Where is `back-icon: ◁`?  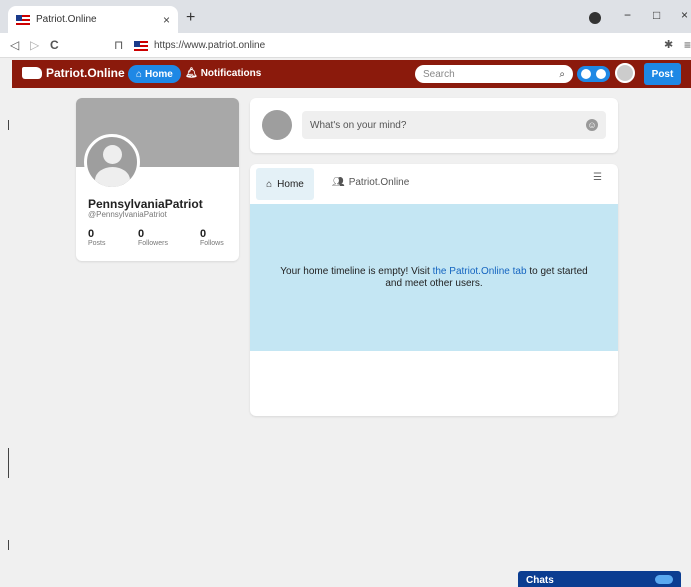 back-icon: ◁ is located at coordinates (14, 45).